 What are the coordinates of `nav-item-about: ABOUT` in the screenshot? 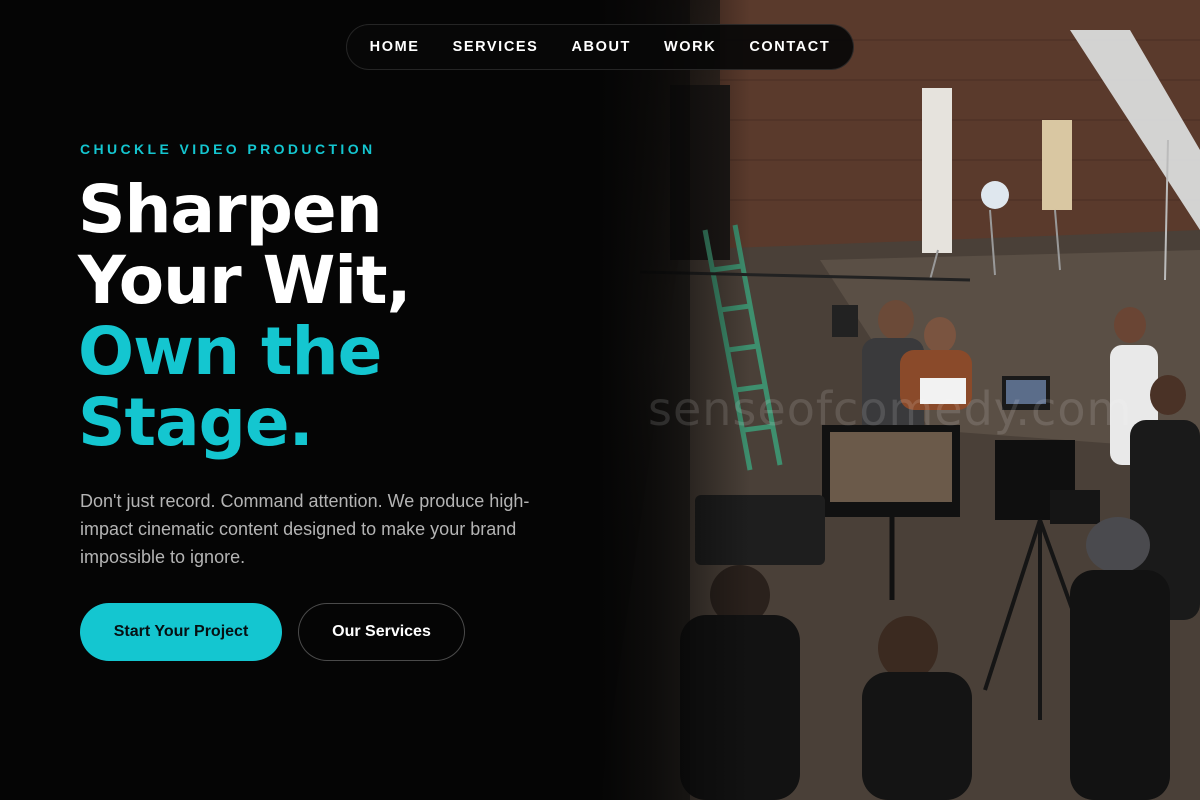 It's located at (601, 47).